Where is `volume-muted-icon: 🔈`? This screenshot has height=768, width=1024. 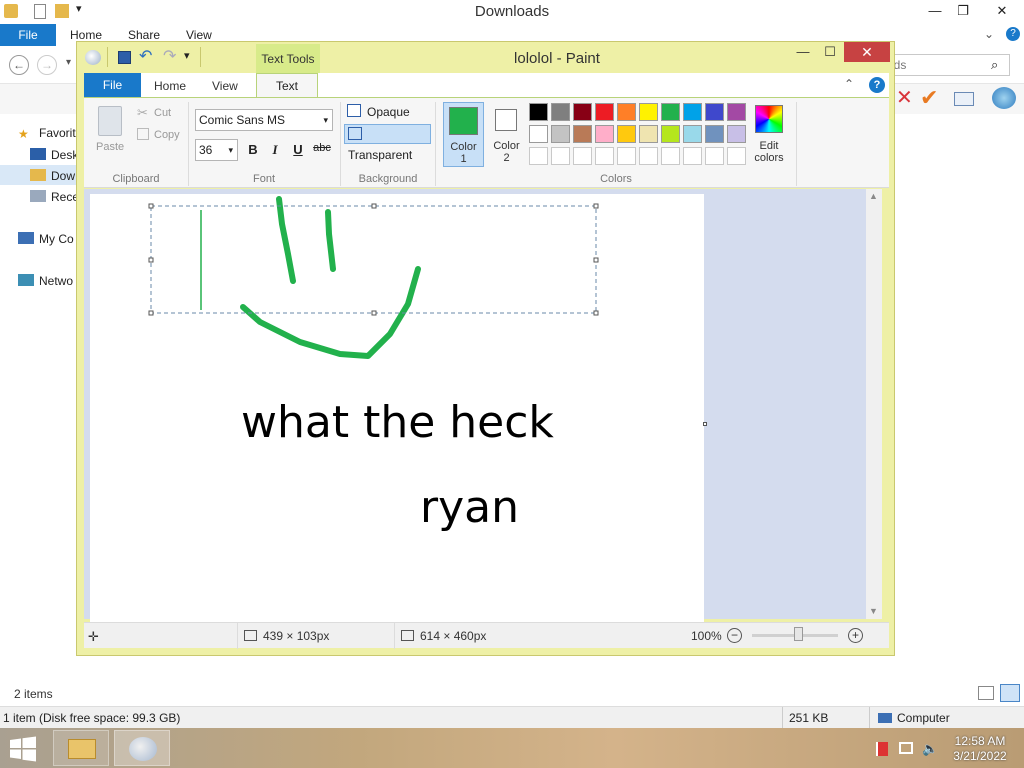 volume-muted-icon: 🔈 is located at coordinates (930, 749).